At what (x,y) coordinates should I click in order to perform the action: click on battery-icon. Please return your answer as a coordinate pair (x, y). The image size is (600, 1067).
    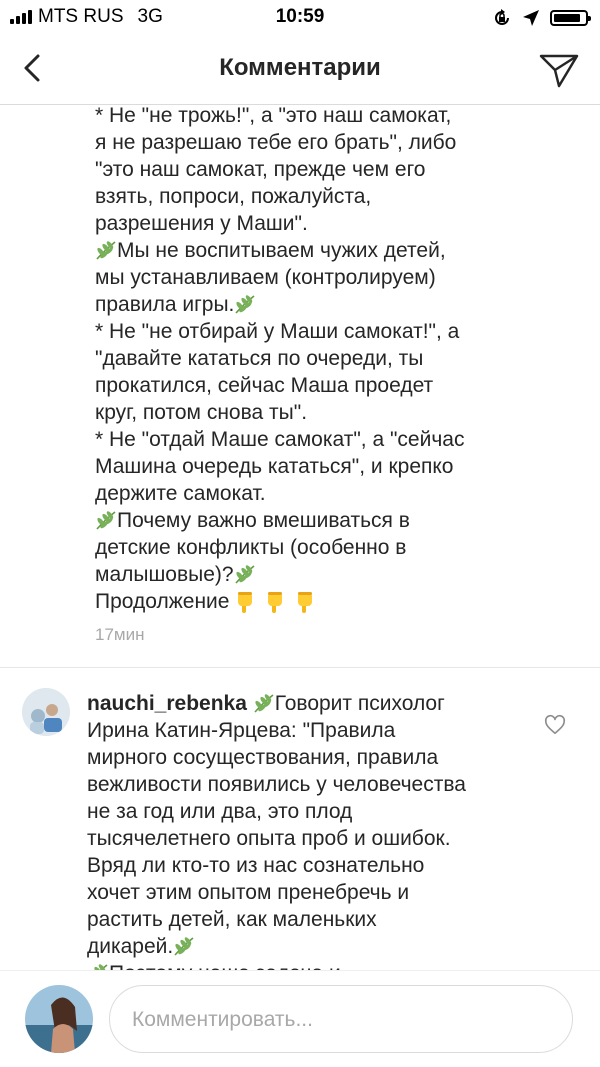
    Looking at the image, I should click on (569, 18).